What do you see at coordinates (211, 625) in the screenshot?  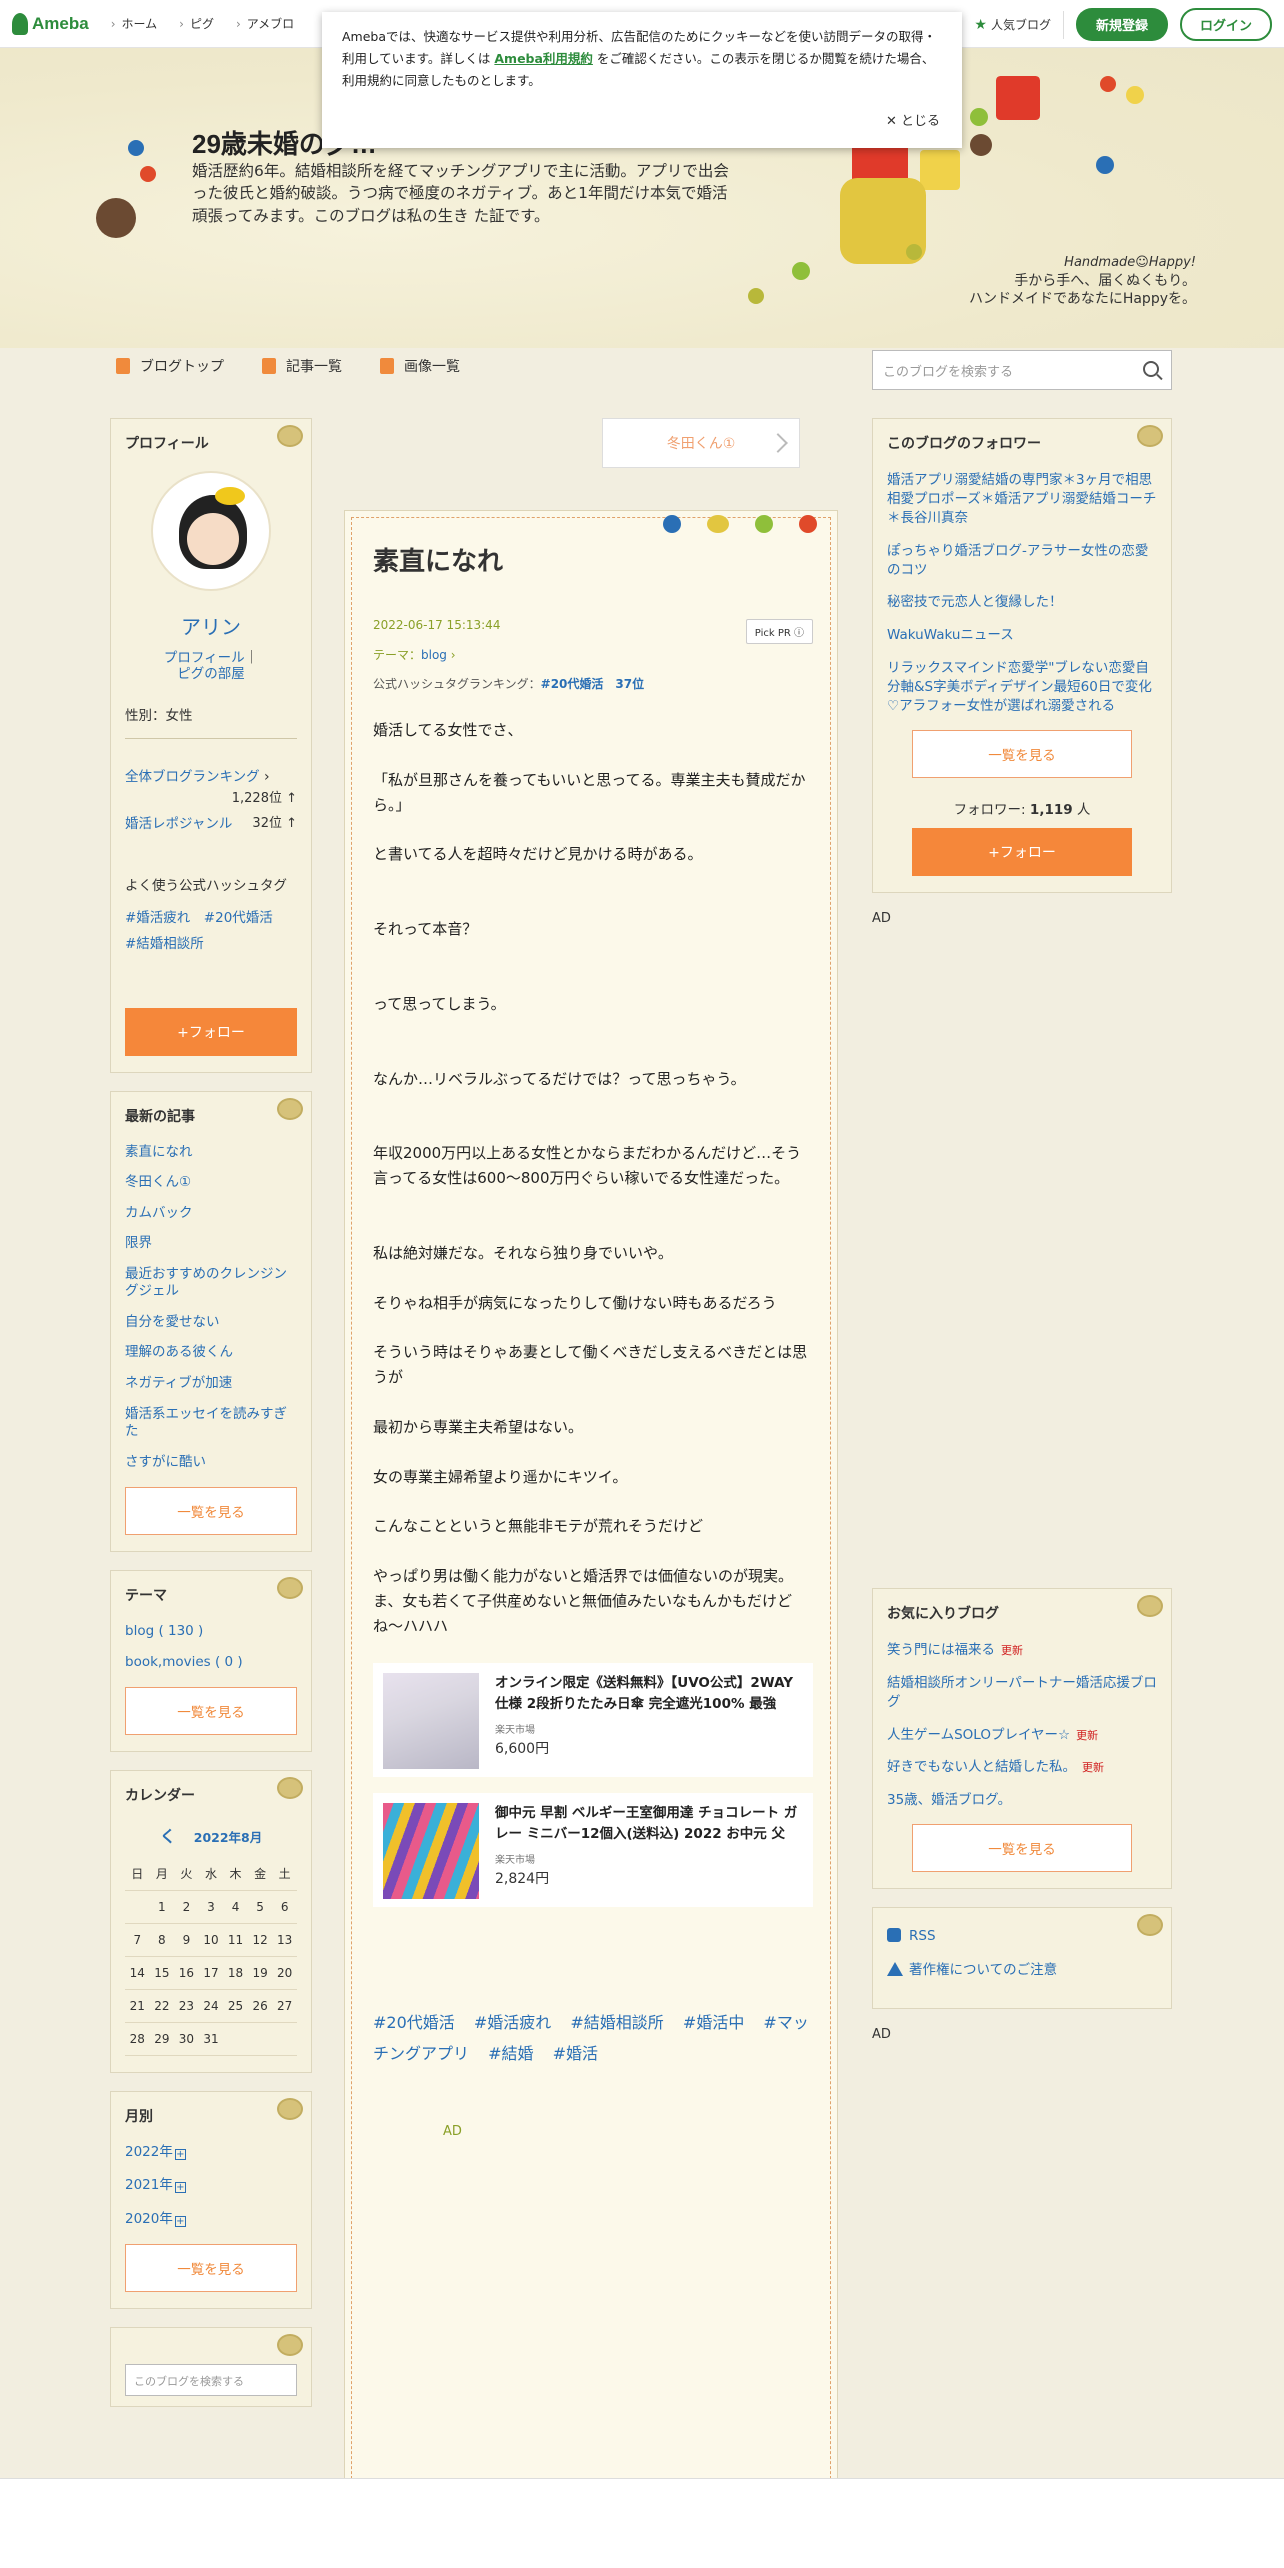 I see `profile-name: アリン` at bounding box center [211, 625].